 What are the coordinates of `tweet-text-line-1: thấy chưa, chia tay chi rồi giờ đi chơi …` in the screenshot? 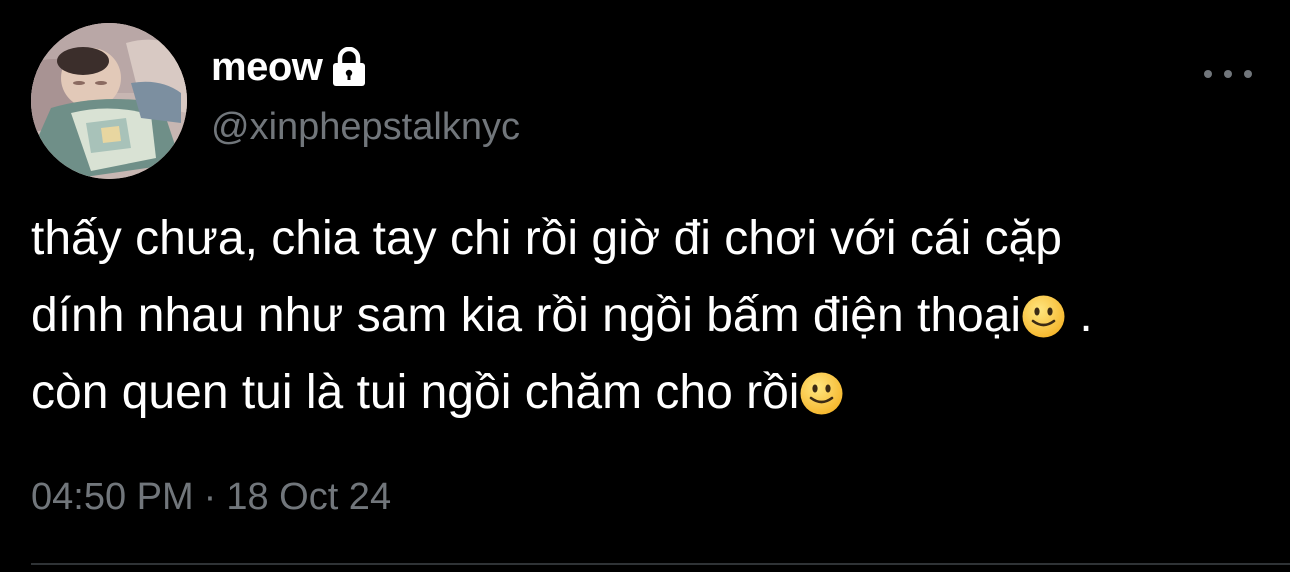 It's located at (546, 238).